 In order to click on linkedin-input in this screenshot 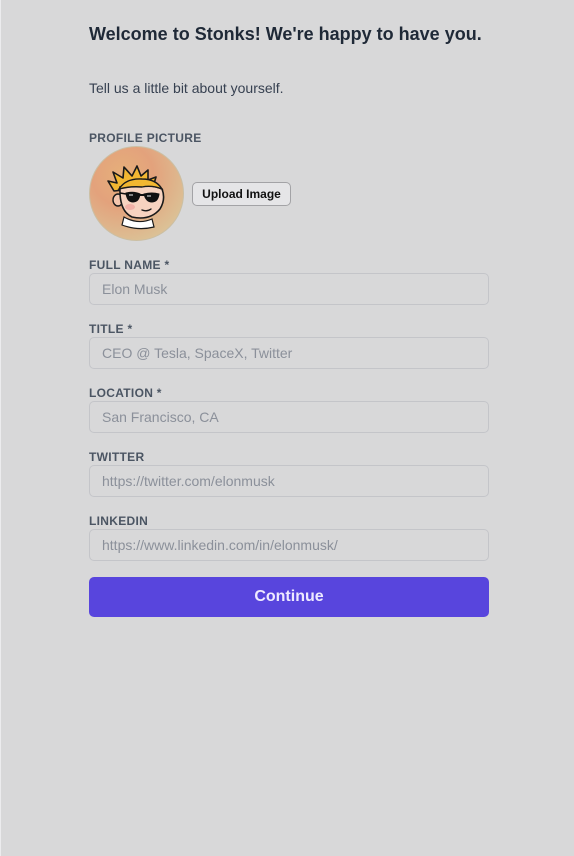, I will do `click(289, 545)`.